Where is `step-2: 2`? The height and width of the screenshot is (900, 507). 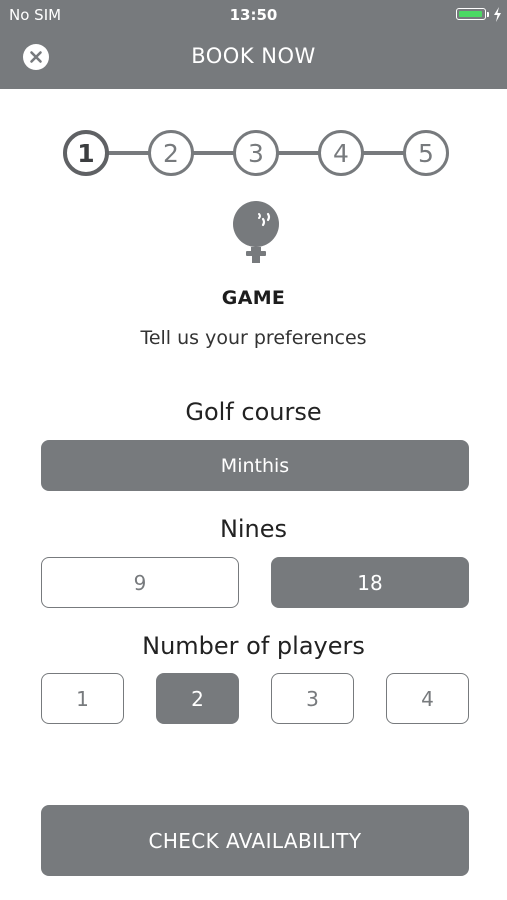 step-2: 2 is located at coordinates (171, 153).